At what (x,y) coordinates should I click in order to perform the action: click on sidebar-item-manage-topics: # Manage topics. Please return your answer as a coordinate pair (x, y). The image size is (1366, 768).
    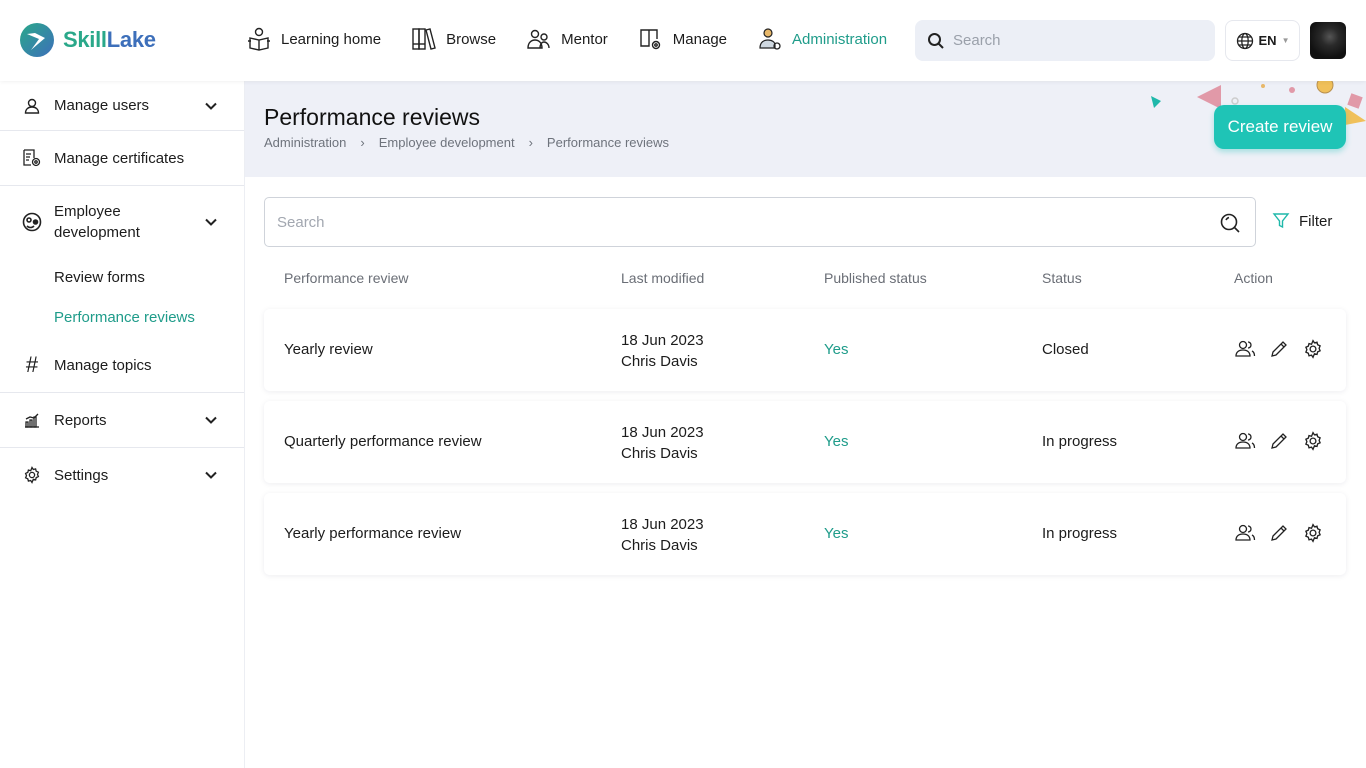
    Looking at the image, I should click on (122, 365).